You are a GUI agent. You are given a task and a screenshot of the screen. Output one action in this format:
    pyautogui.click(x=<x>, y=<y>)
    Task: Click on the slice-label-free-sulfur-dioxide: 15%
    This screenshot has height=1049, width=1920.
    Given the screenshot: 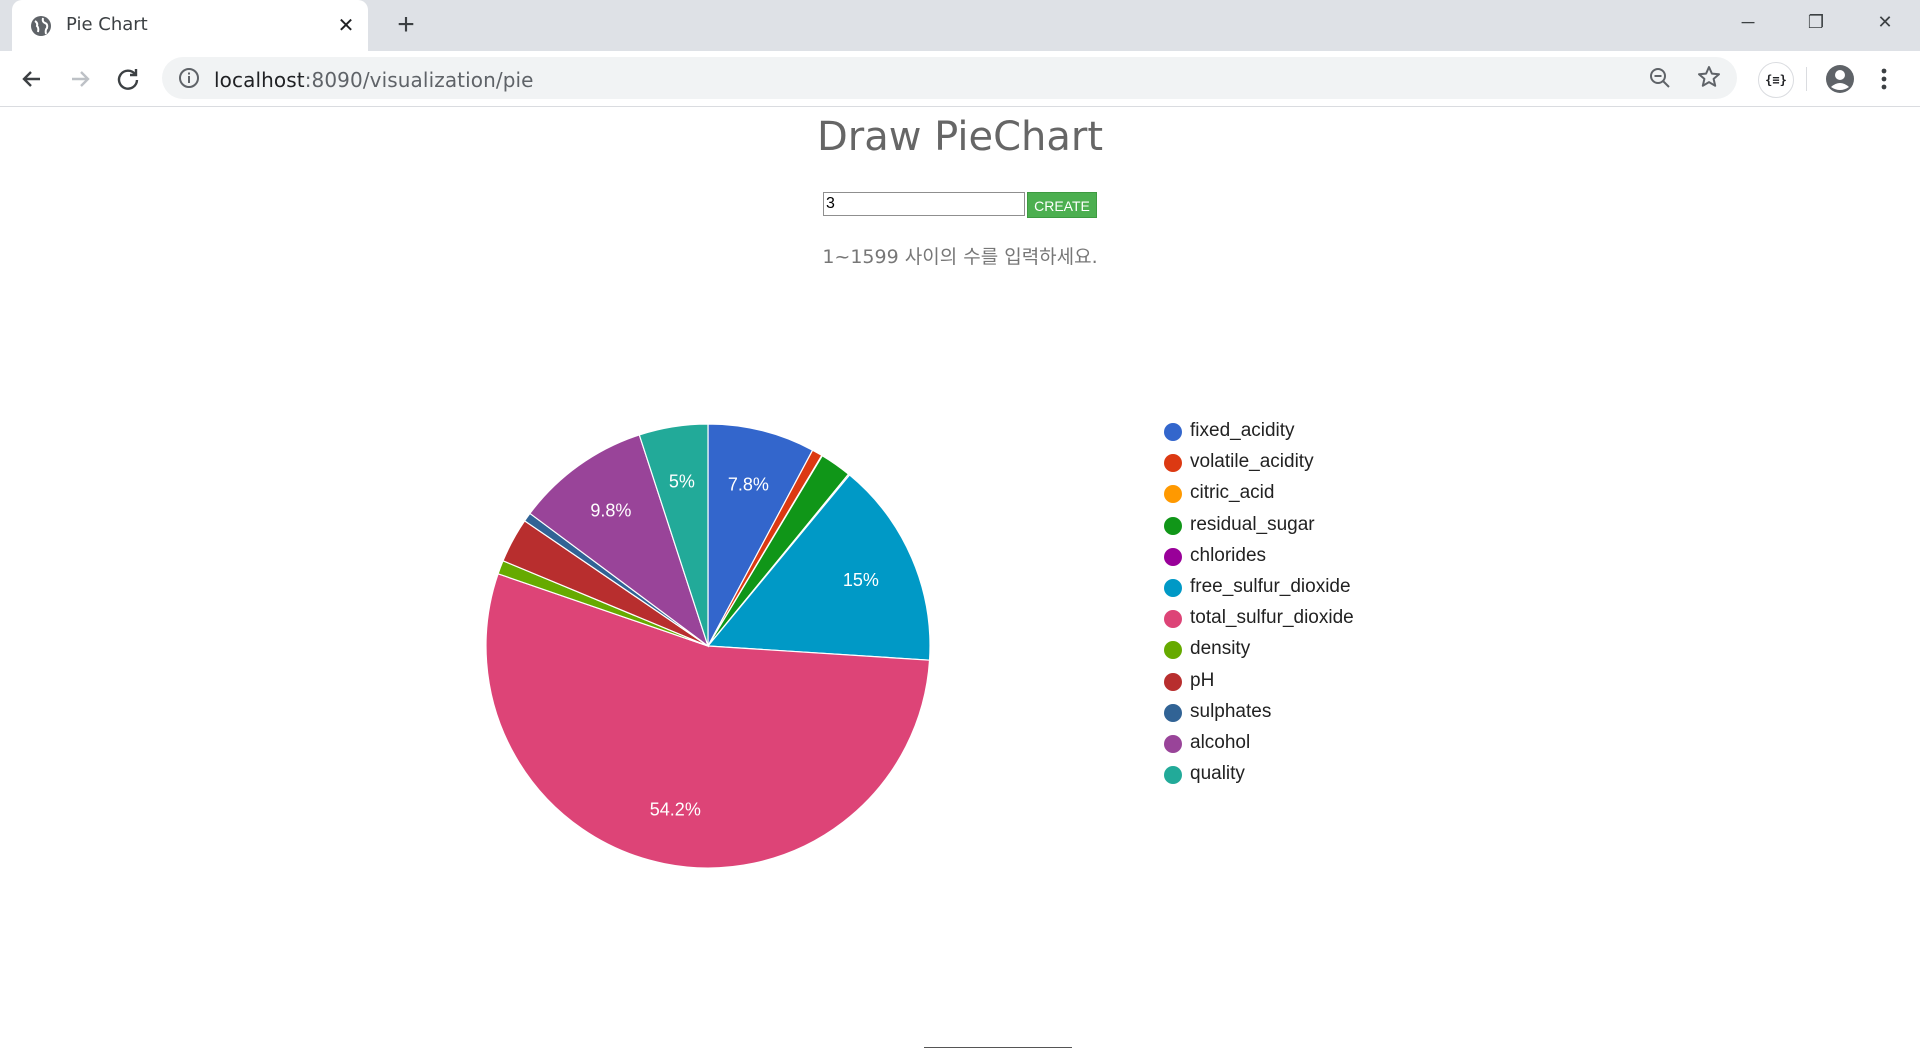 What is the action you would take?
    pyautogui.click(x=861, y=580)
    